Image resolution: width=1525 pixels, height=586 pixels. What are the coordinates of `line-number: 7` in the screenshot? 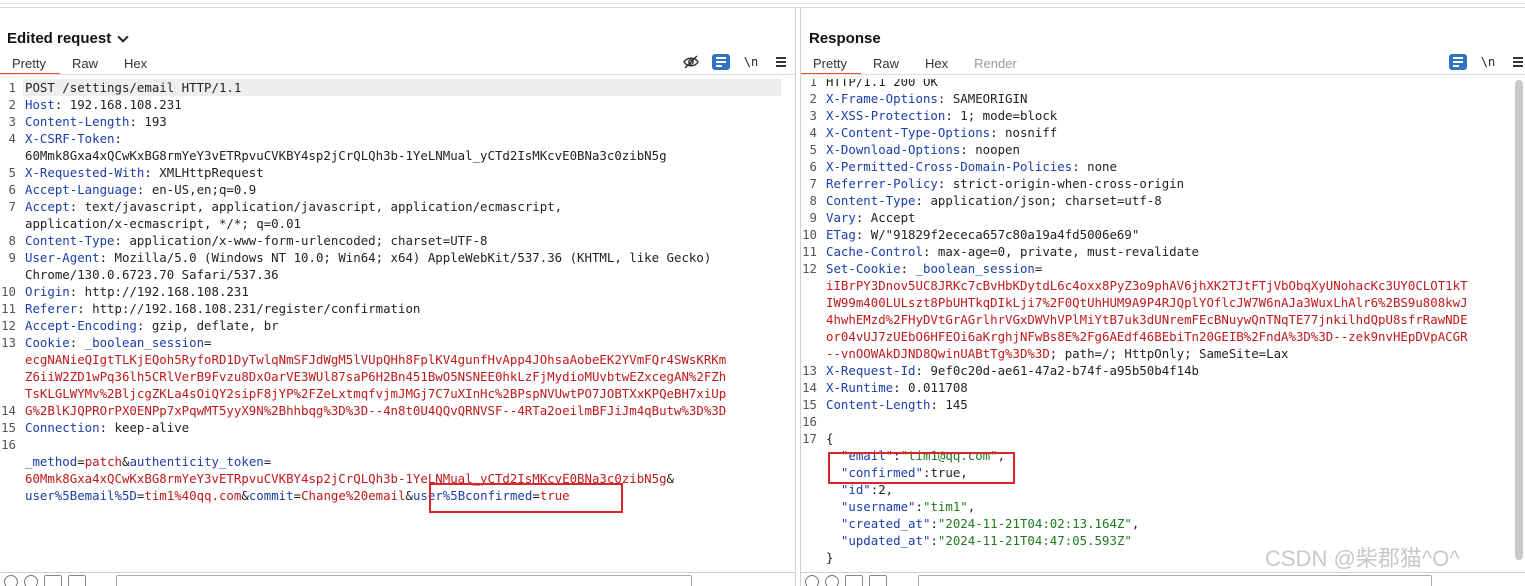 It's located at (813, 183).